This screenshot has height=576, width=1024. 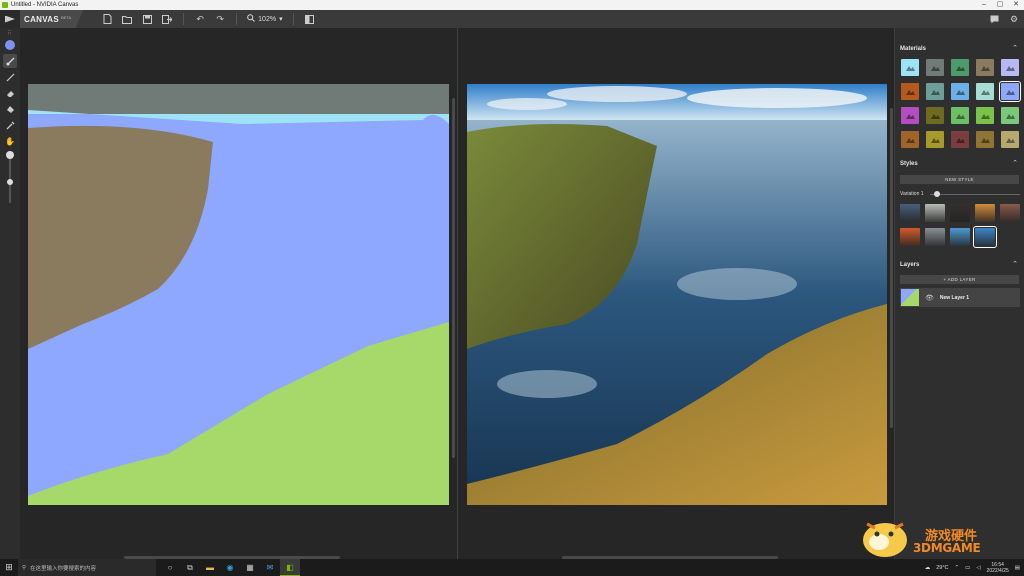 I want to click on clock-date: 2022/4/25, so click(x=997, y=570).